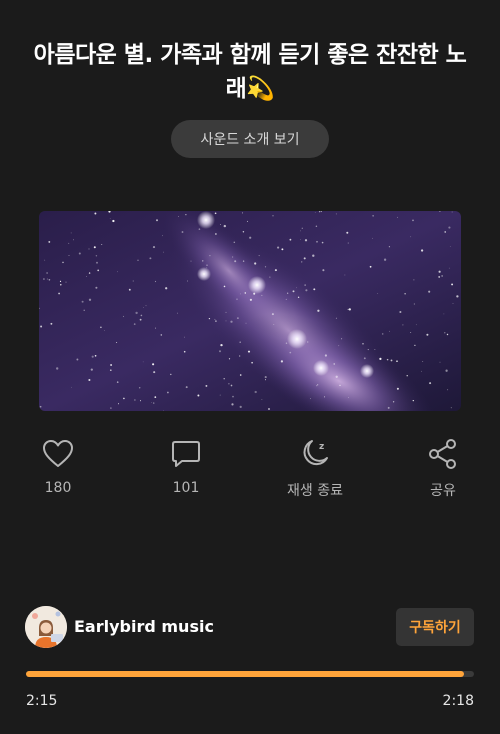  What do you see at coordinates (250, 139) in the screenshot?
I see `sound-intro-button: 사운드 소개 보기` at bounding box center [250, 139].